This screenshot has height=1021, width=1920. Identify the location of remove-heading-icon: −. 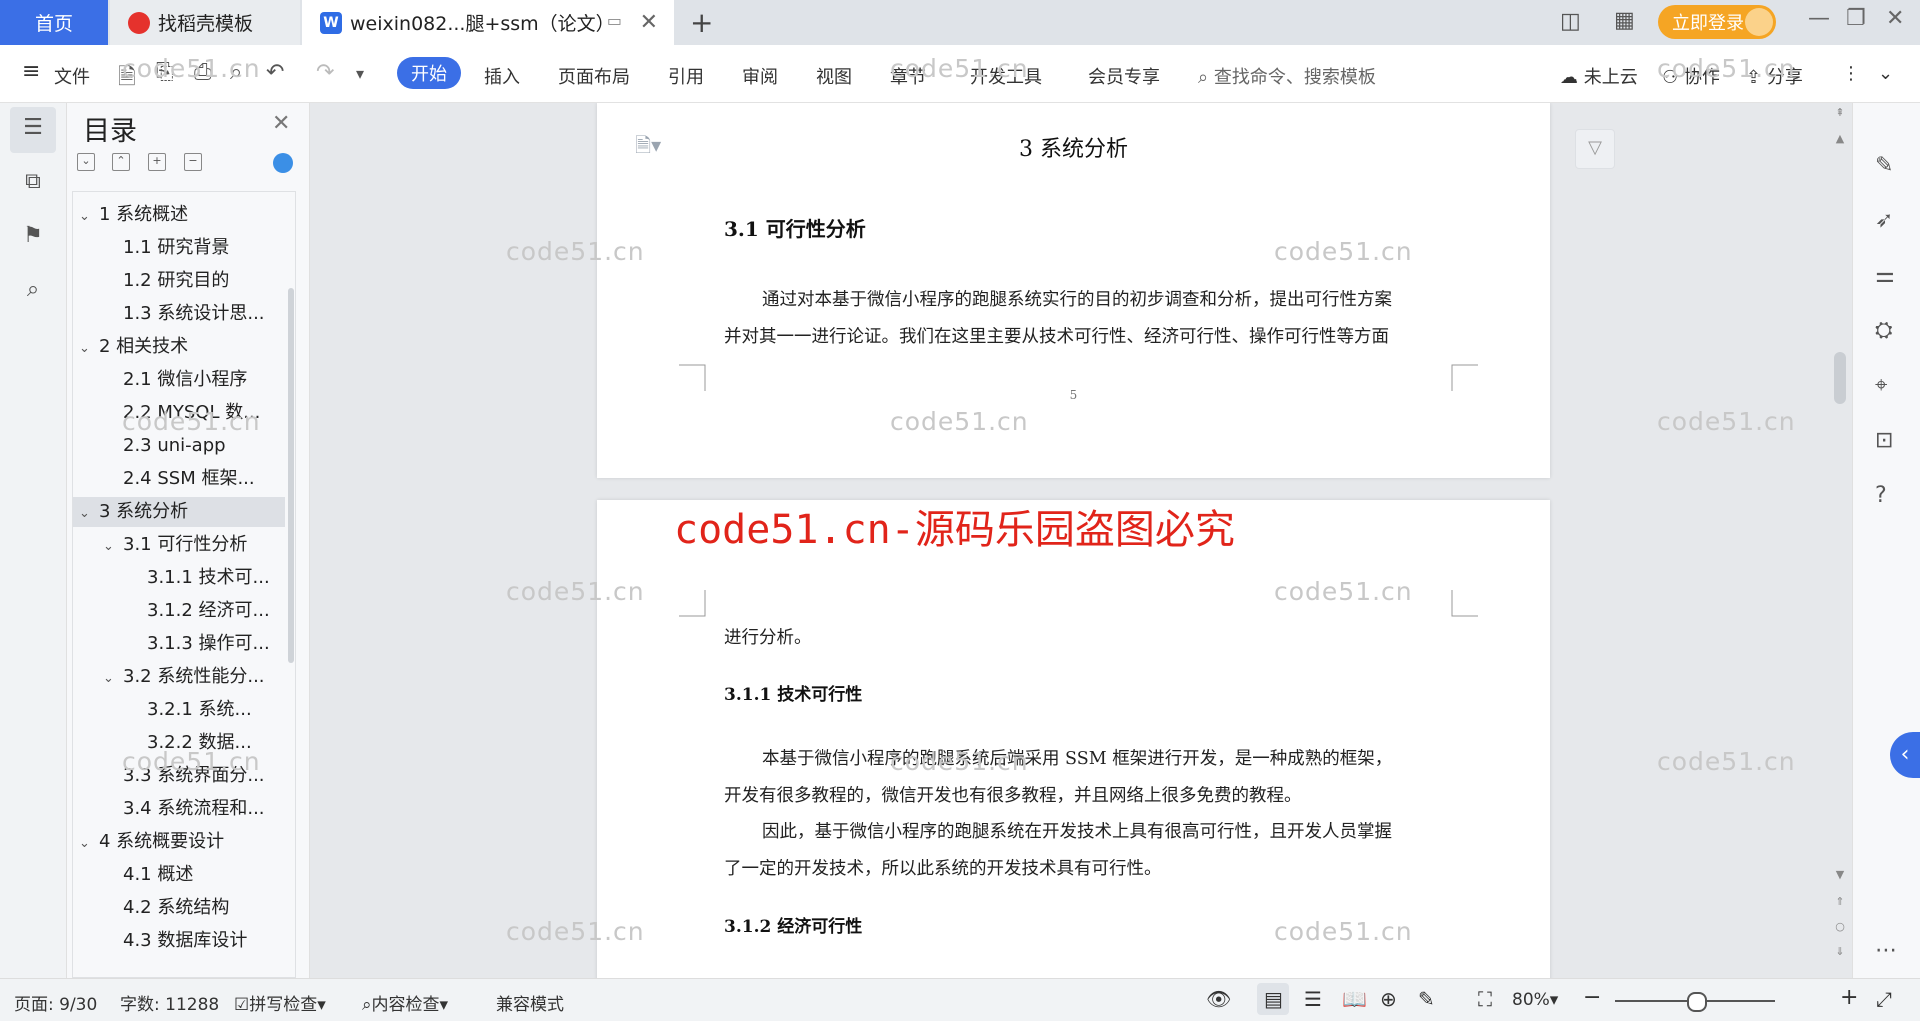
(193, 162).